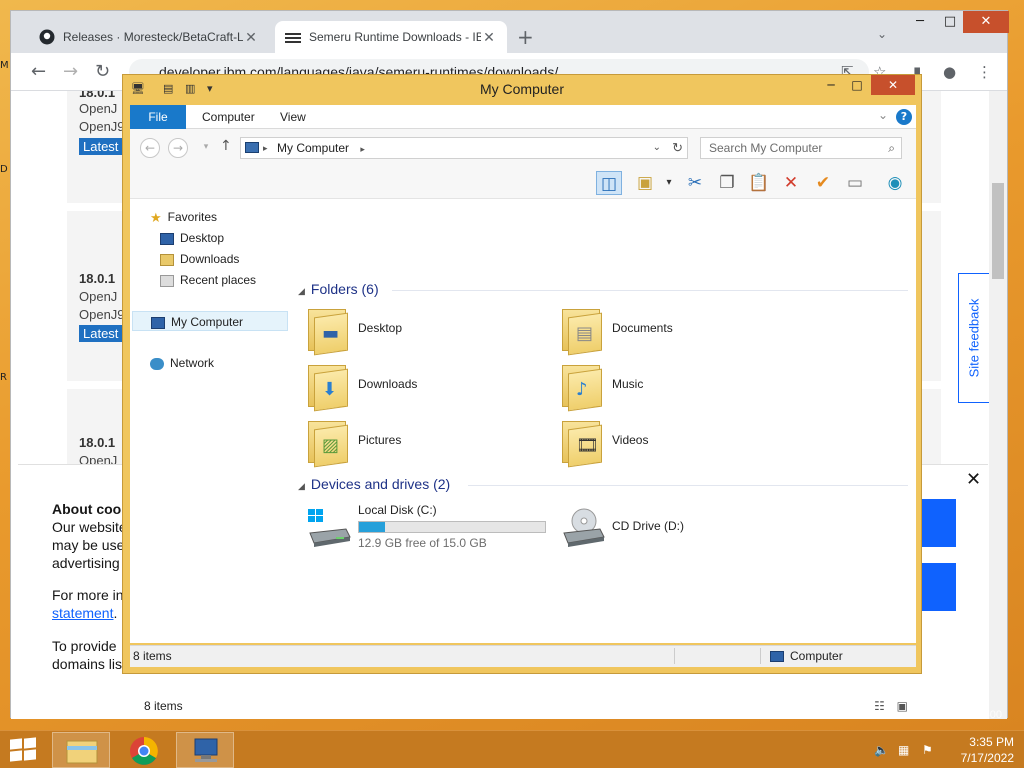  Describe the element at coordinates (904, 117) in the screenshot. I see `help-icon: ?` at that location.